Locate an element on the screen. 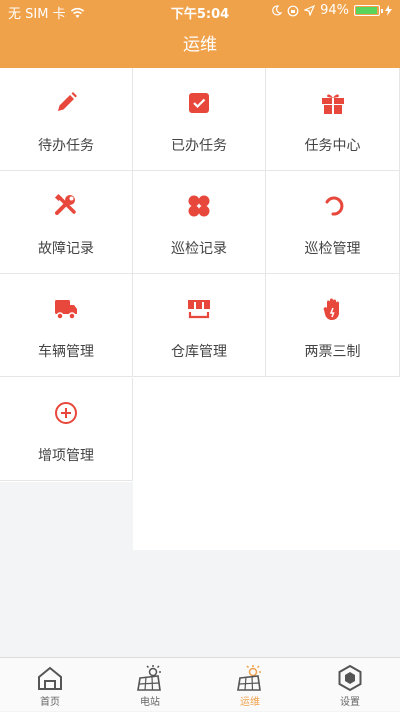  charging-icon is located at coordinates (388, 10).